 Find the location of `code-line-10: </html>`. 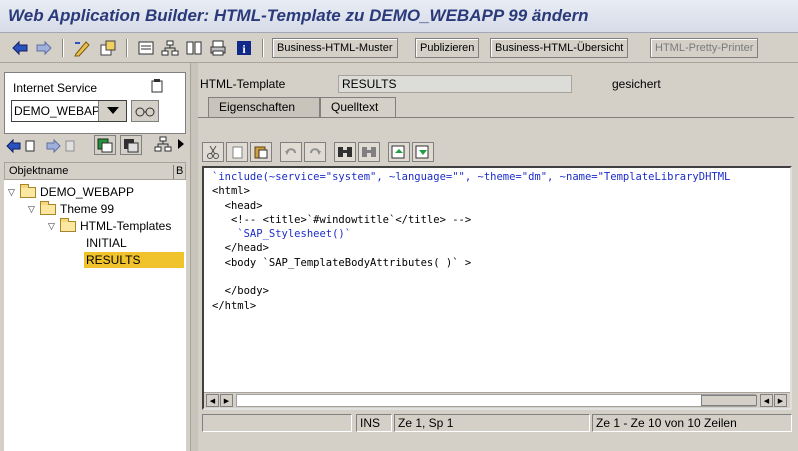

code-line-10: </html> is located at coordinates (234, 305).